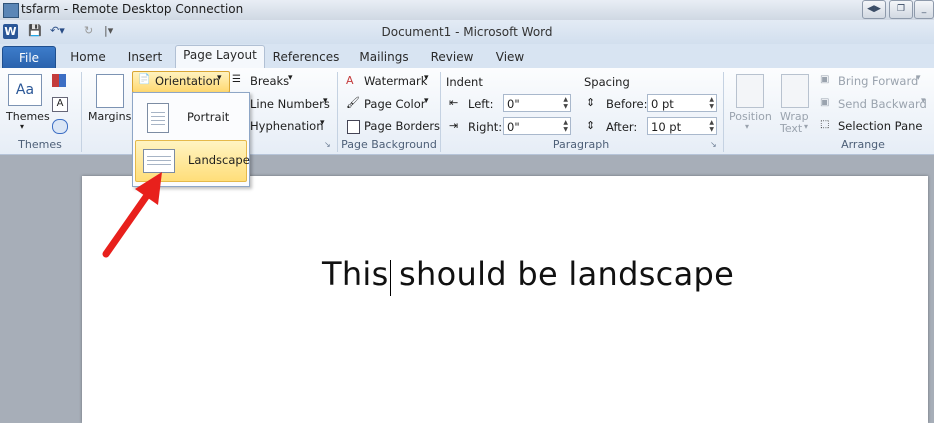 Image resolution: width=934 pixels, height=423 pixels. Describe the element at coordinates (306, 58) in the screenshot. I see `tab-references: References` at that location.